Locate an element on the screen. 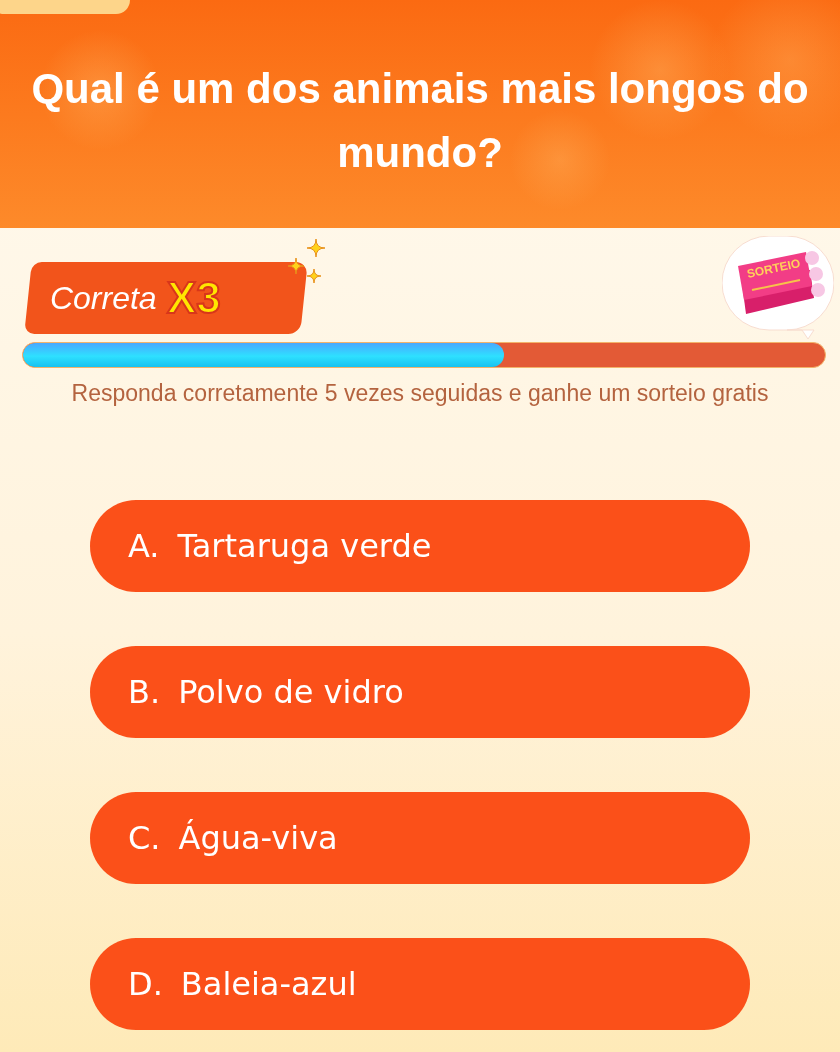 This screenshot has width=840, height=1052. answer-option: B. Polvo de vidro is located at coordinates (420, 692).